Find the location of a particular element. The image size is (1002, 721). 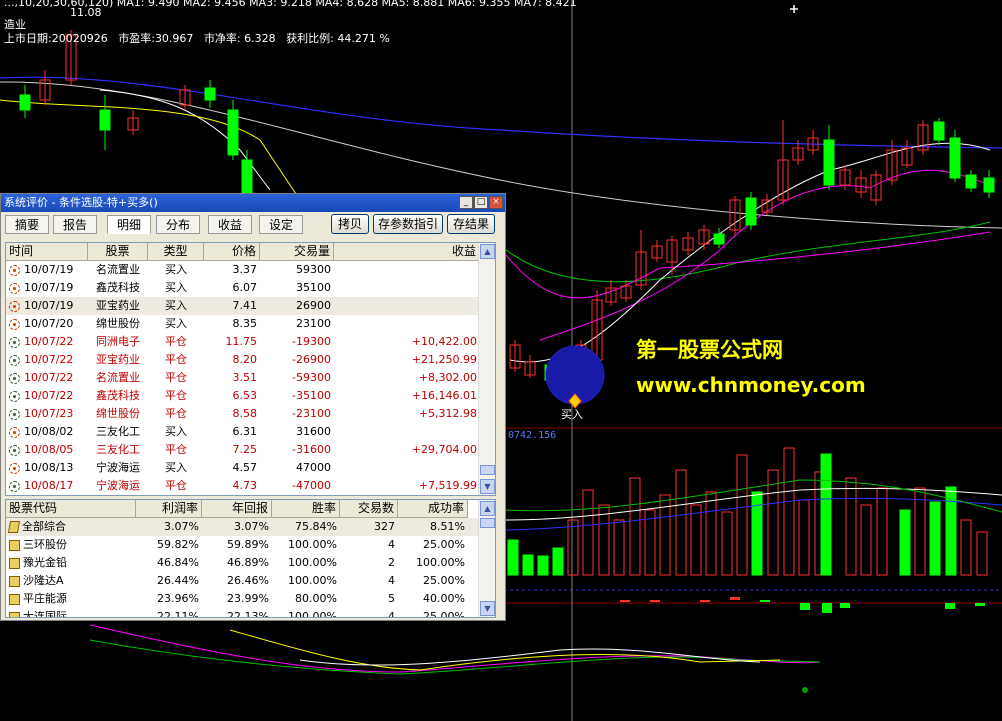

trade-time-cell: 10/08/13 is located at coordinates (47, 468).